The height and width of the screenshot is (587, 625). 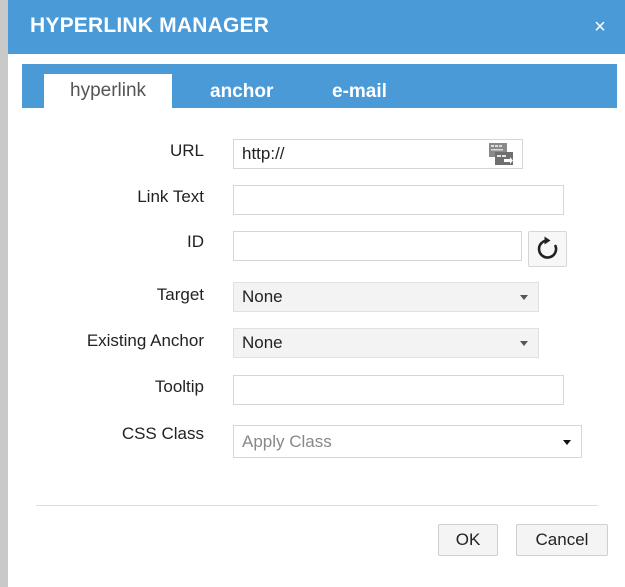 I want to click on dialog-title: HYPERLINK MANAGER, so click(x=150, y=25).